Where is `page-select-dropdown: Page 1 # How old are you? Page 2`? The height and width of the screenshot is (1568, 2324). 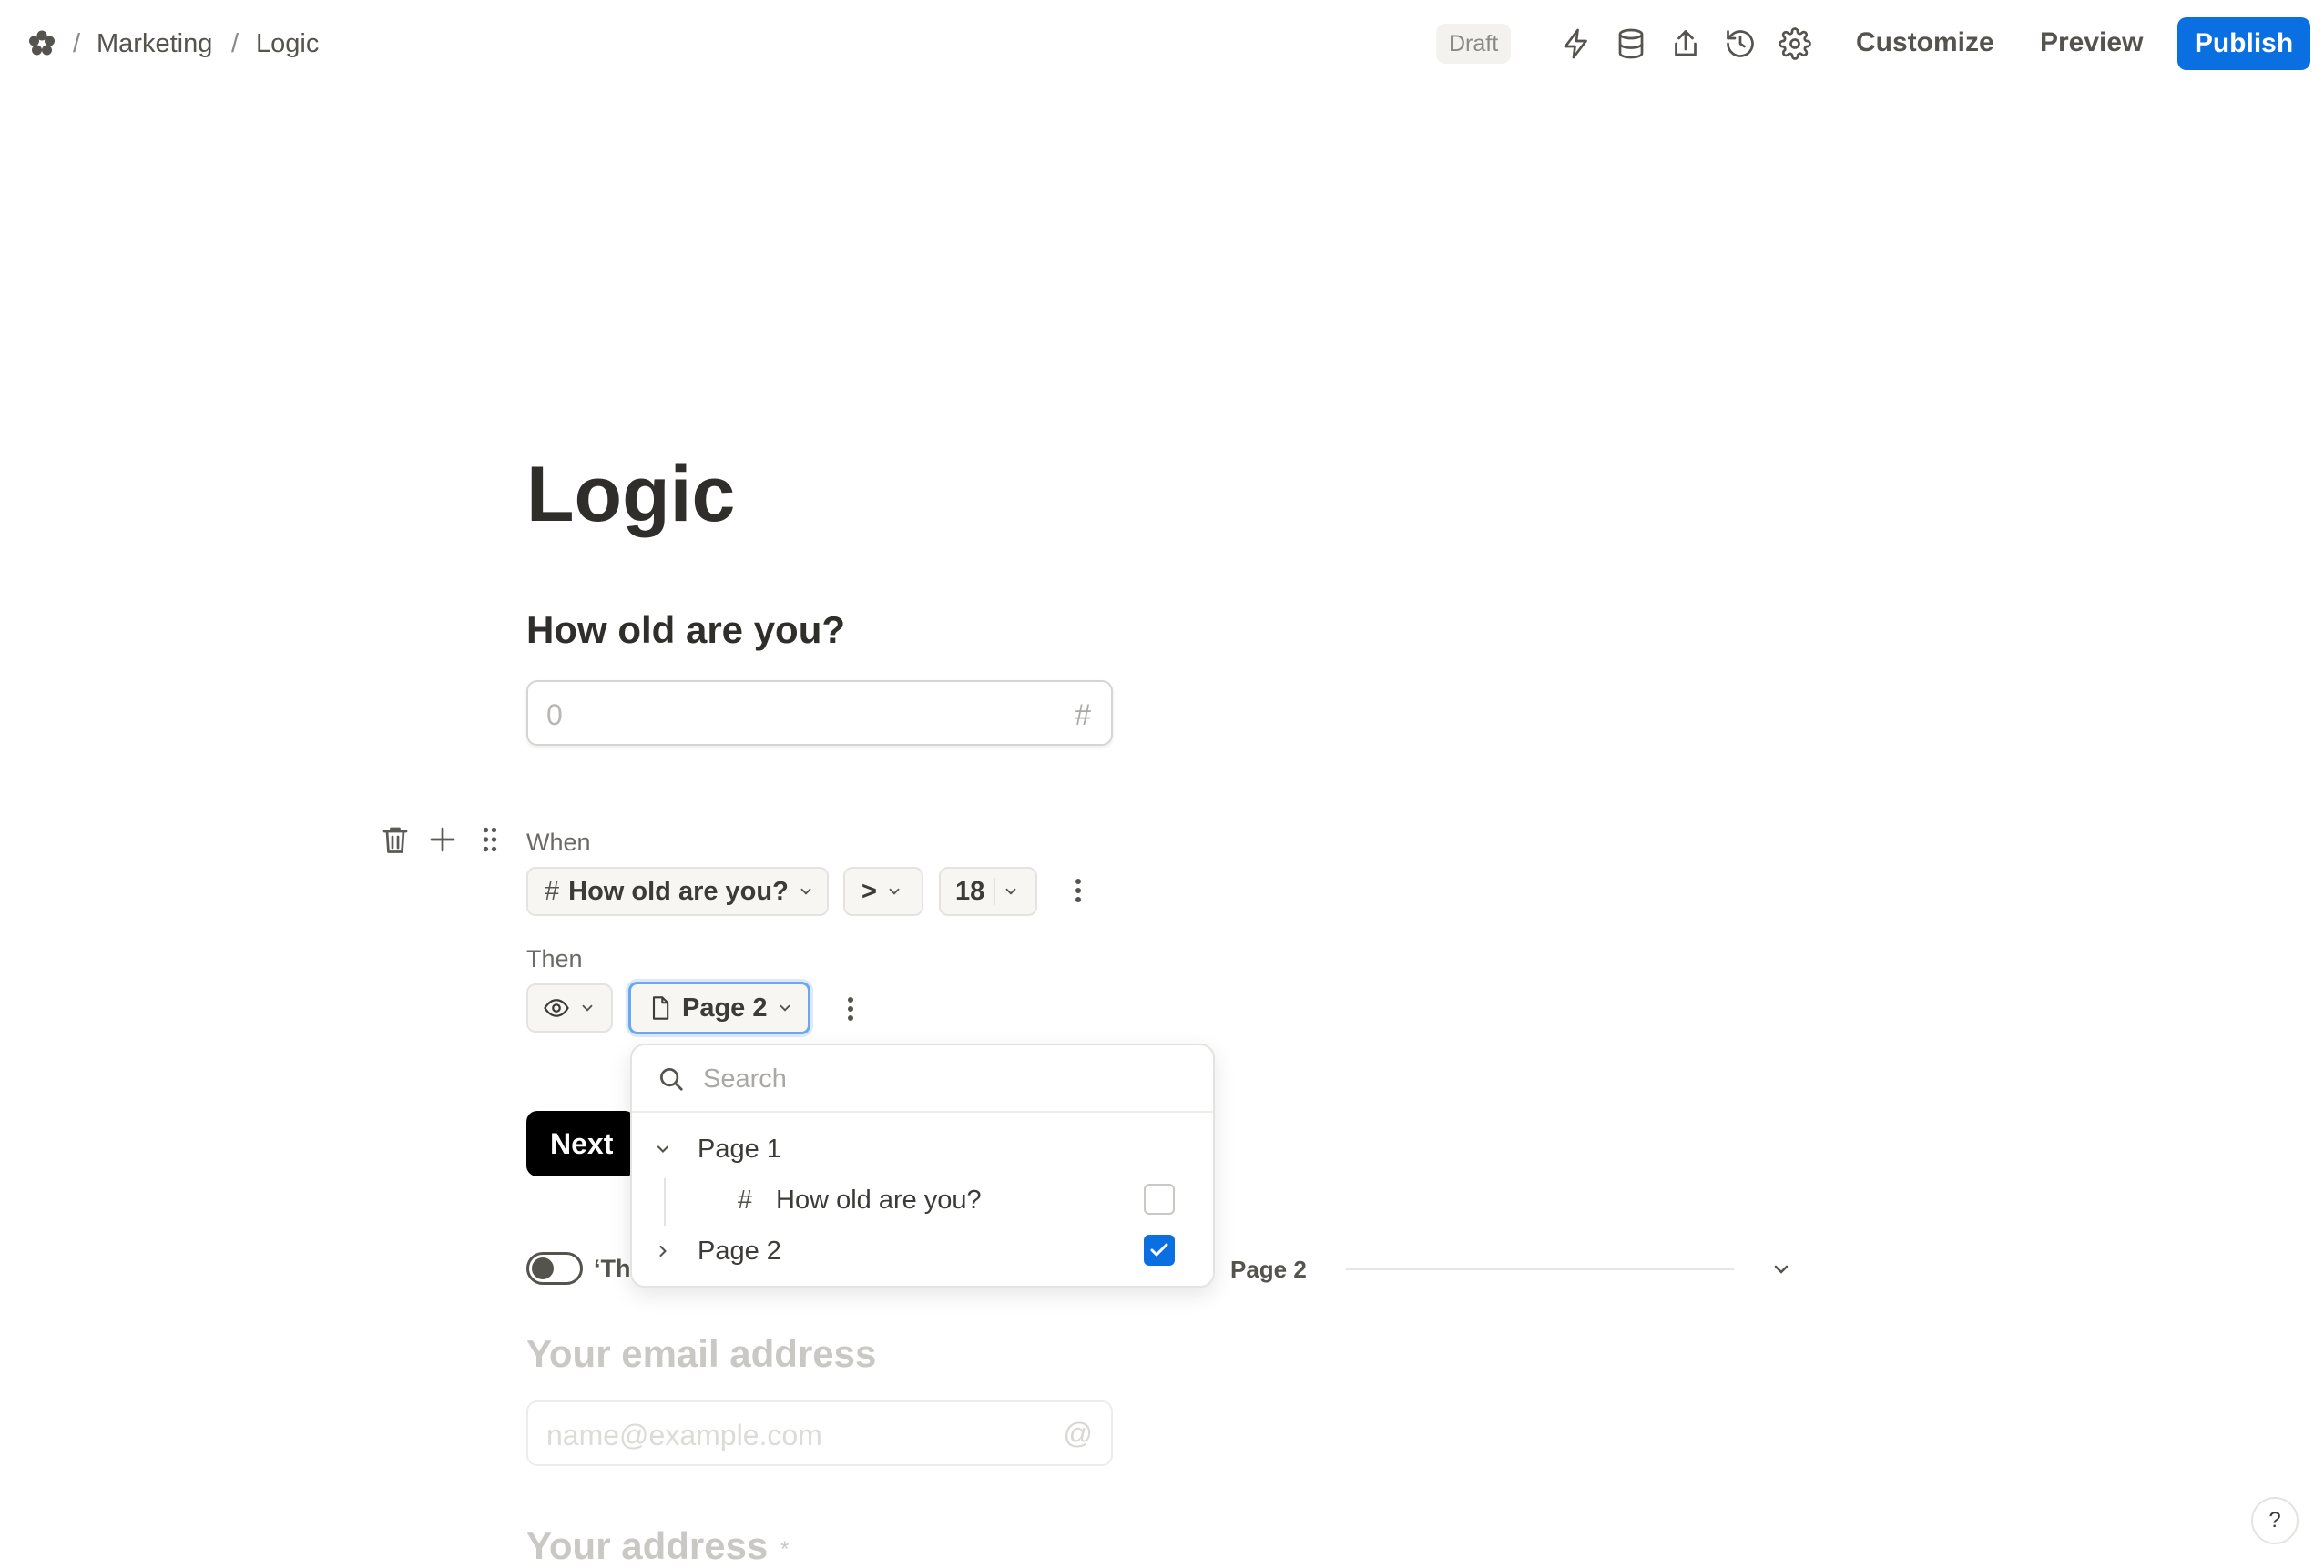 page-select-dropdown: Page 1 # How old are you? Page 2 is located at coordinates (922, 1166).